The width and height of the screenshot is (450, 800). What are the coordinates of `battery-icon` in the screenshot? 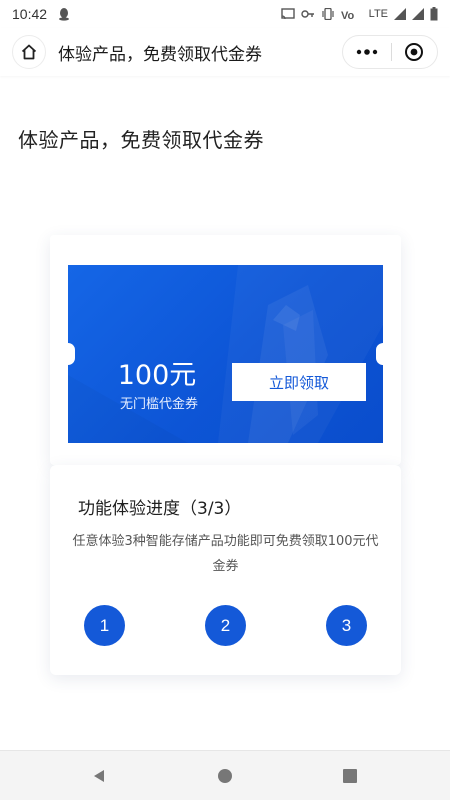 It's located at (434, 14).